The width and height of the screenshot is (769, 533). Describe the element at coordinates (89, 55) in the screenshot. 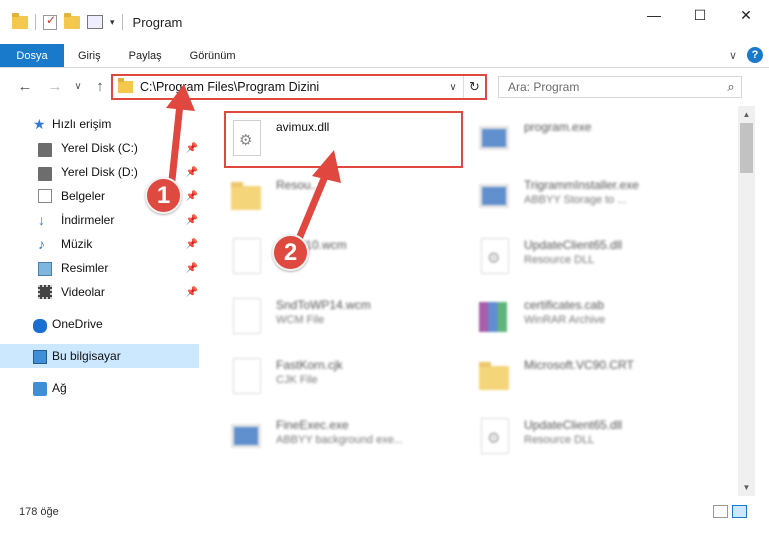

I see `tab-home: Giriş` at that location.